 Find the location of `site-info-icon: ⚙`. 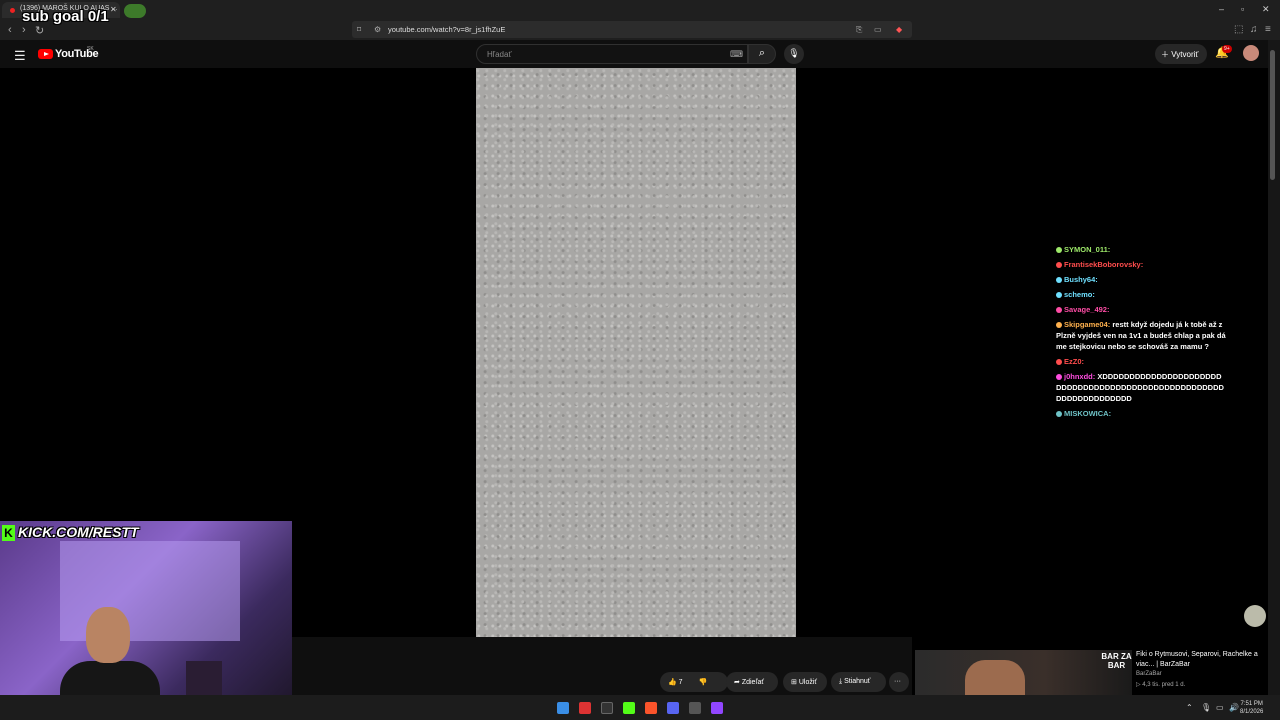

site-info-icon: ⚙ is located at coordinates (377, 29).